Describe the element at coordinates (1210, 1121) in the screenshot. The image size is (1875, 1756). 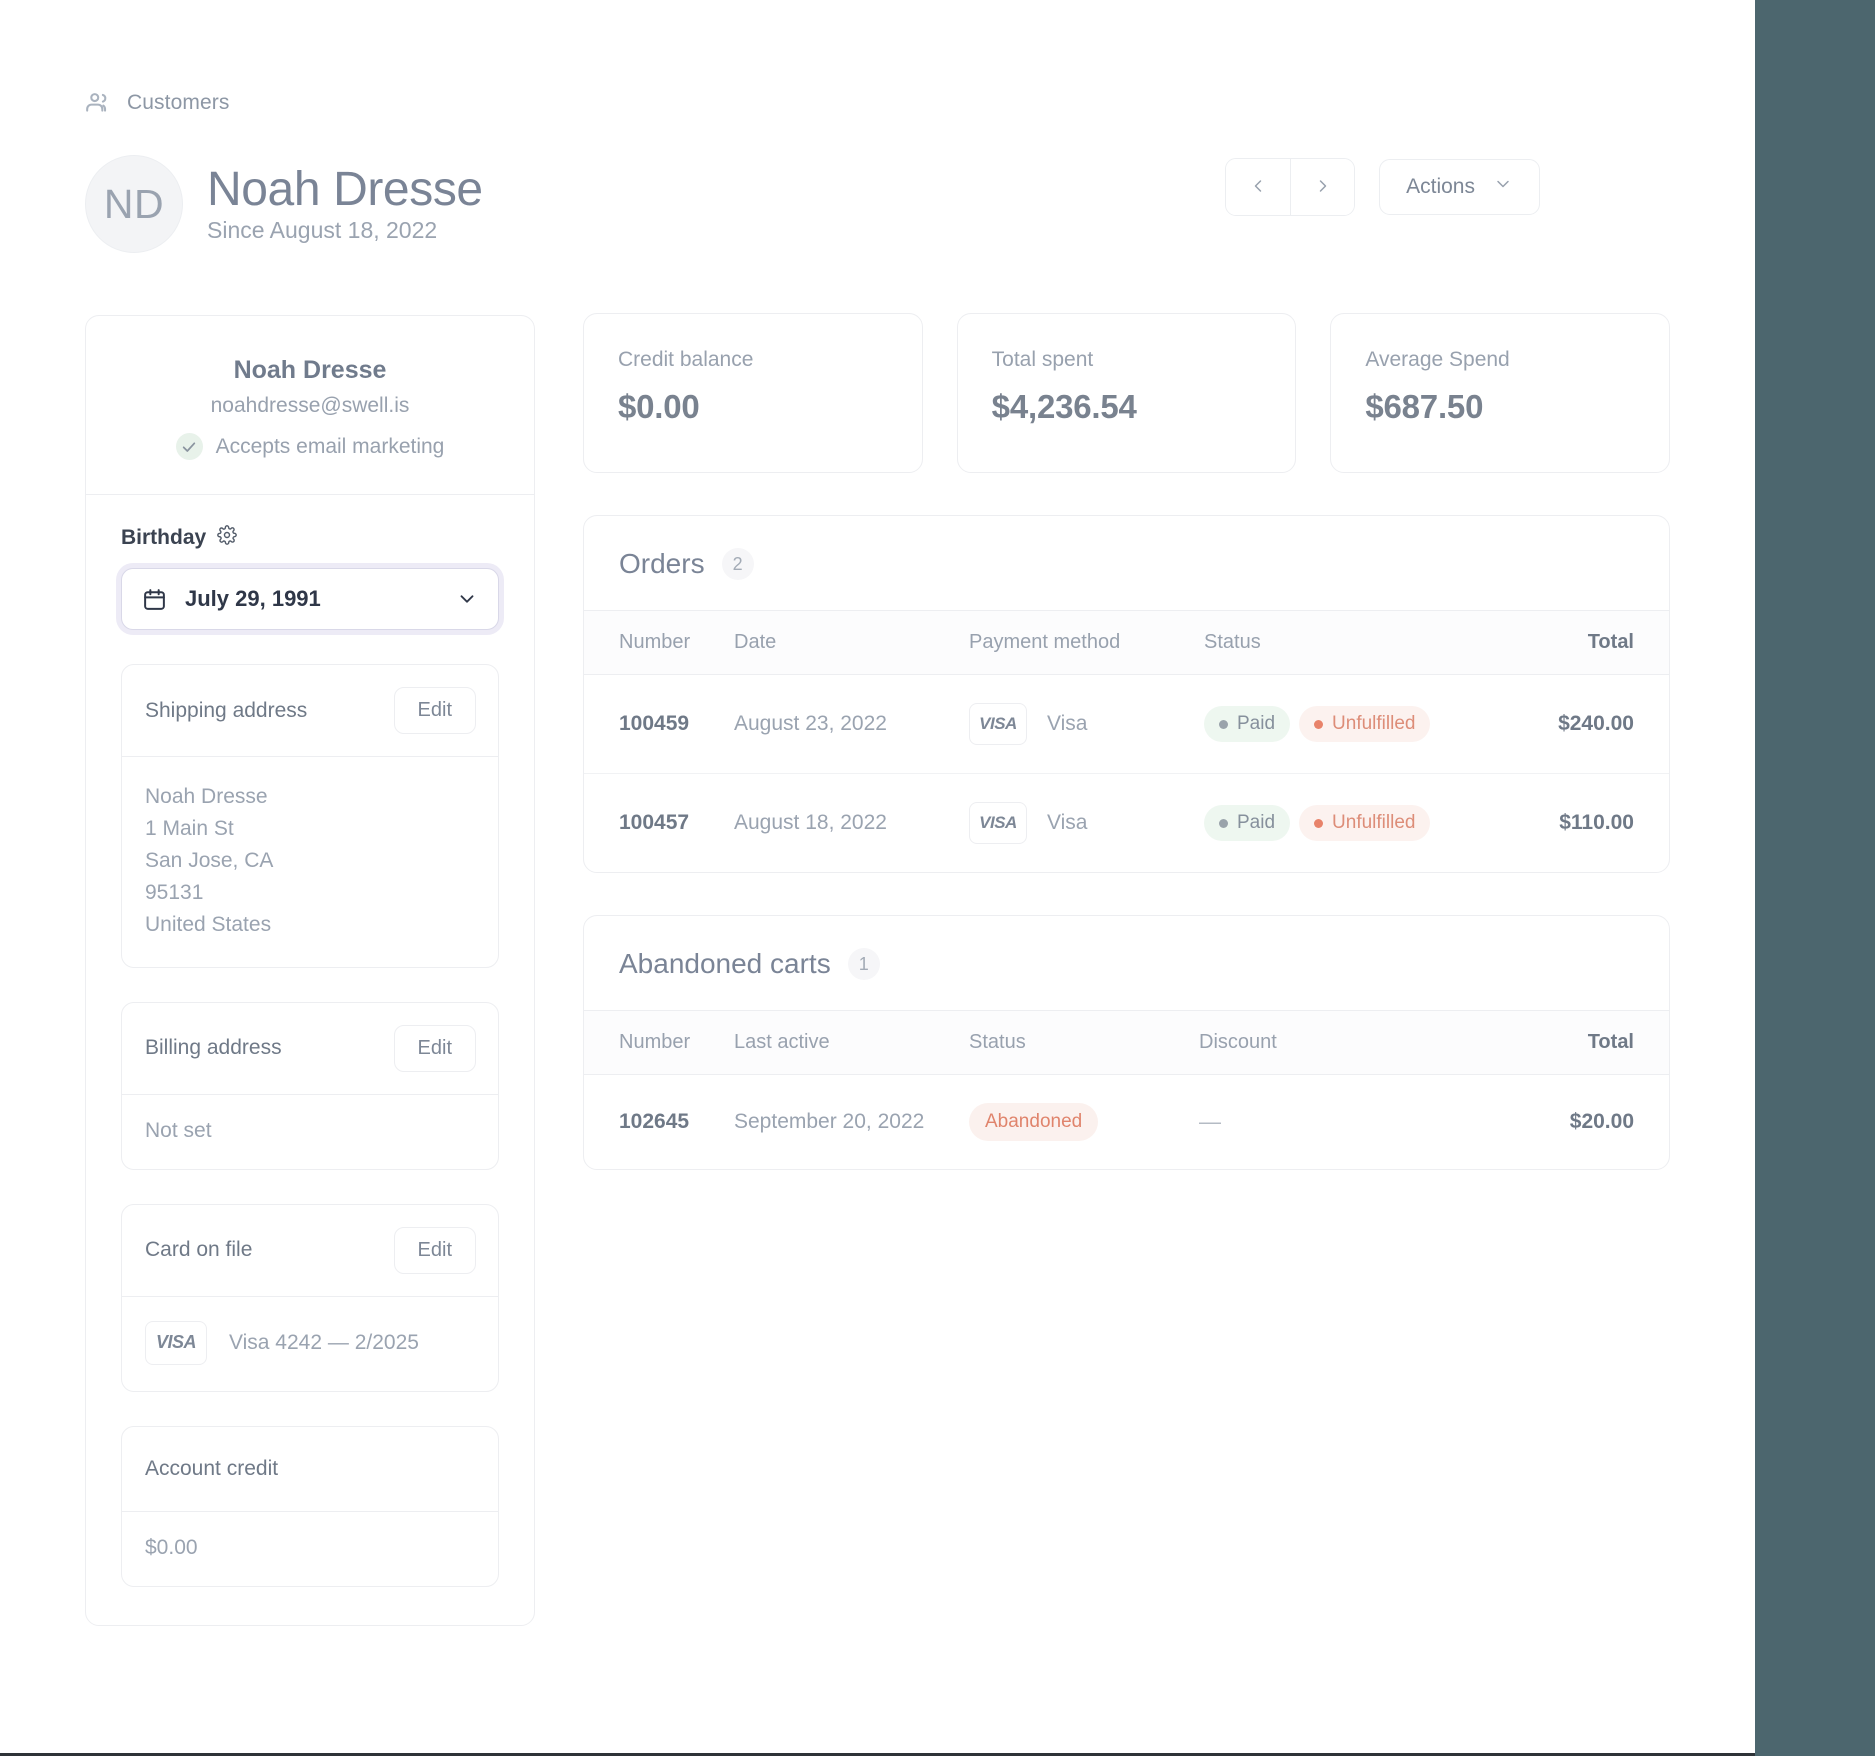
I see `cart-discount: —` at that location.